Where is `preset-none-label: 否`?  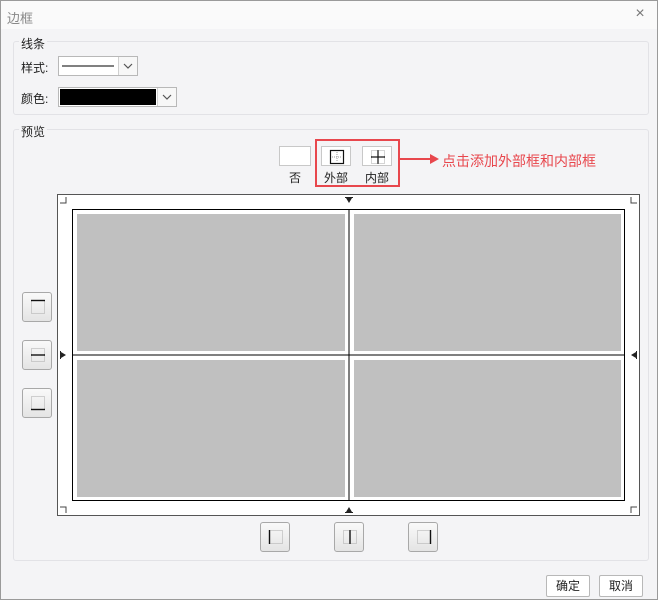 preset-none-label: 否 is located at coordinates (294, 178).